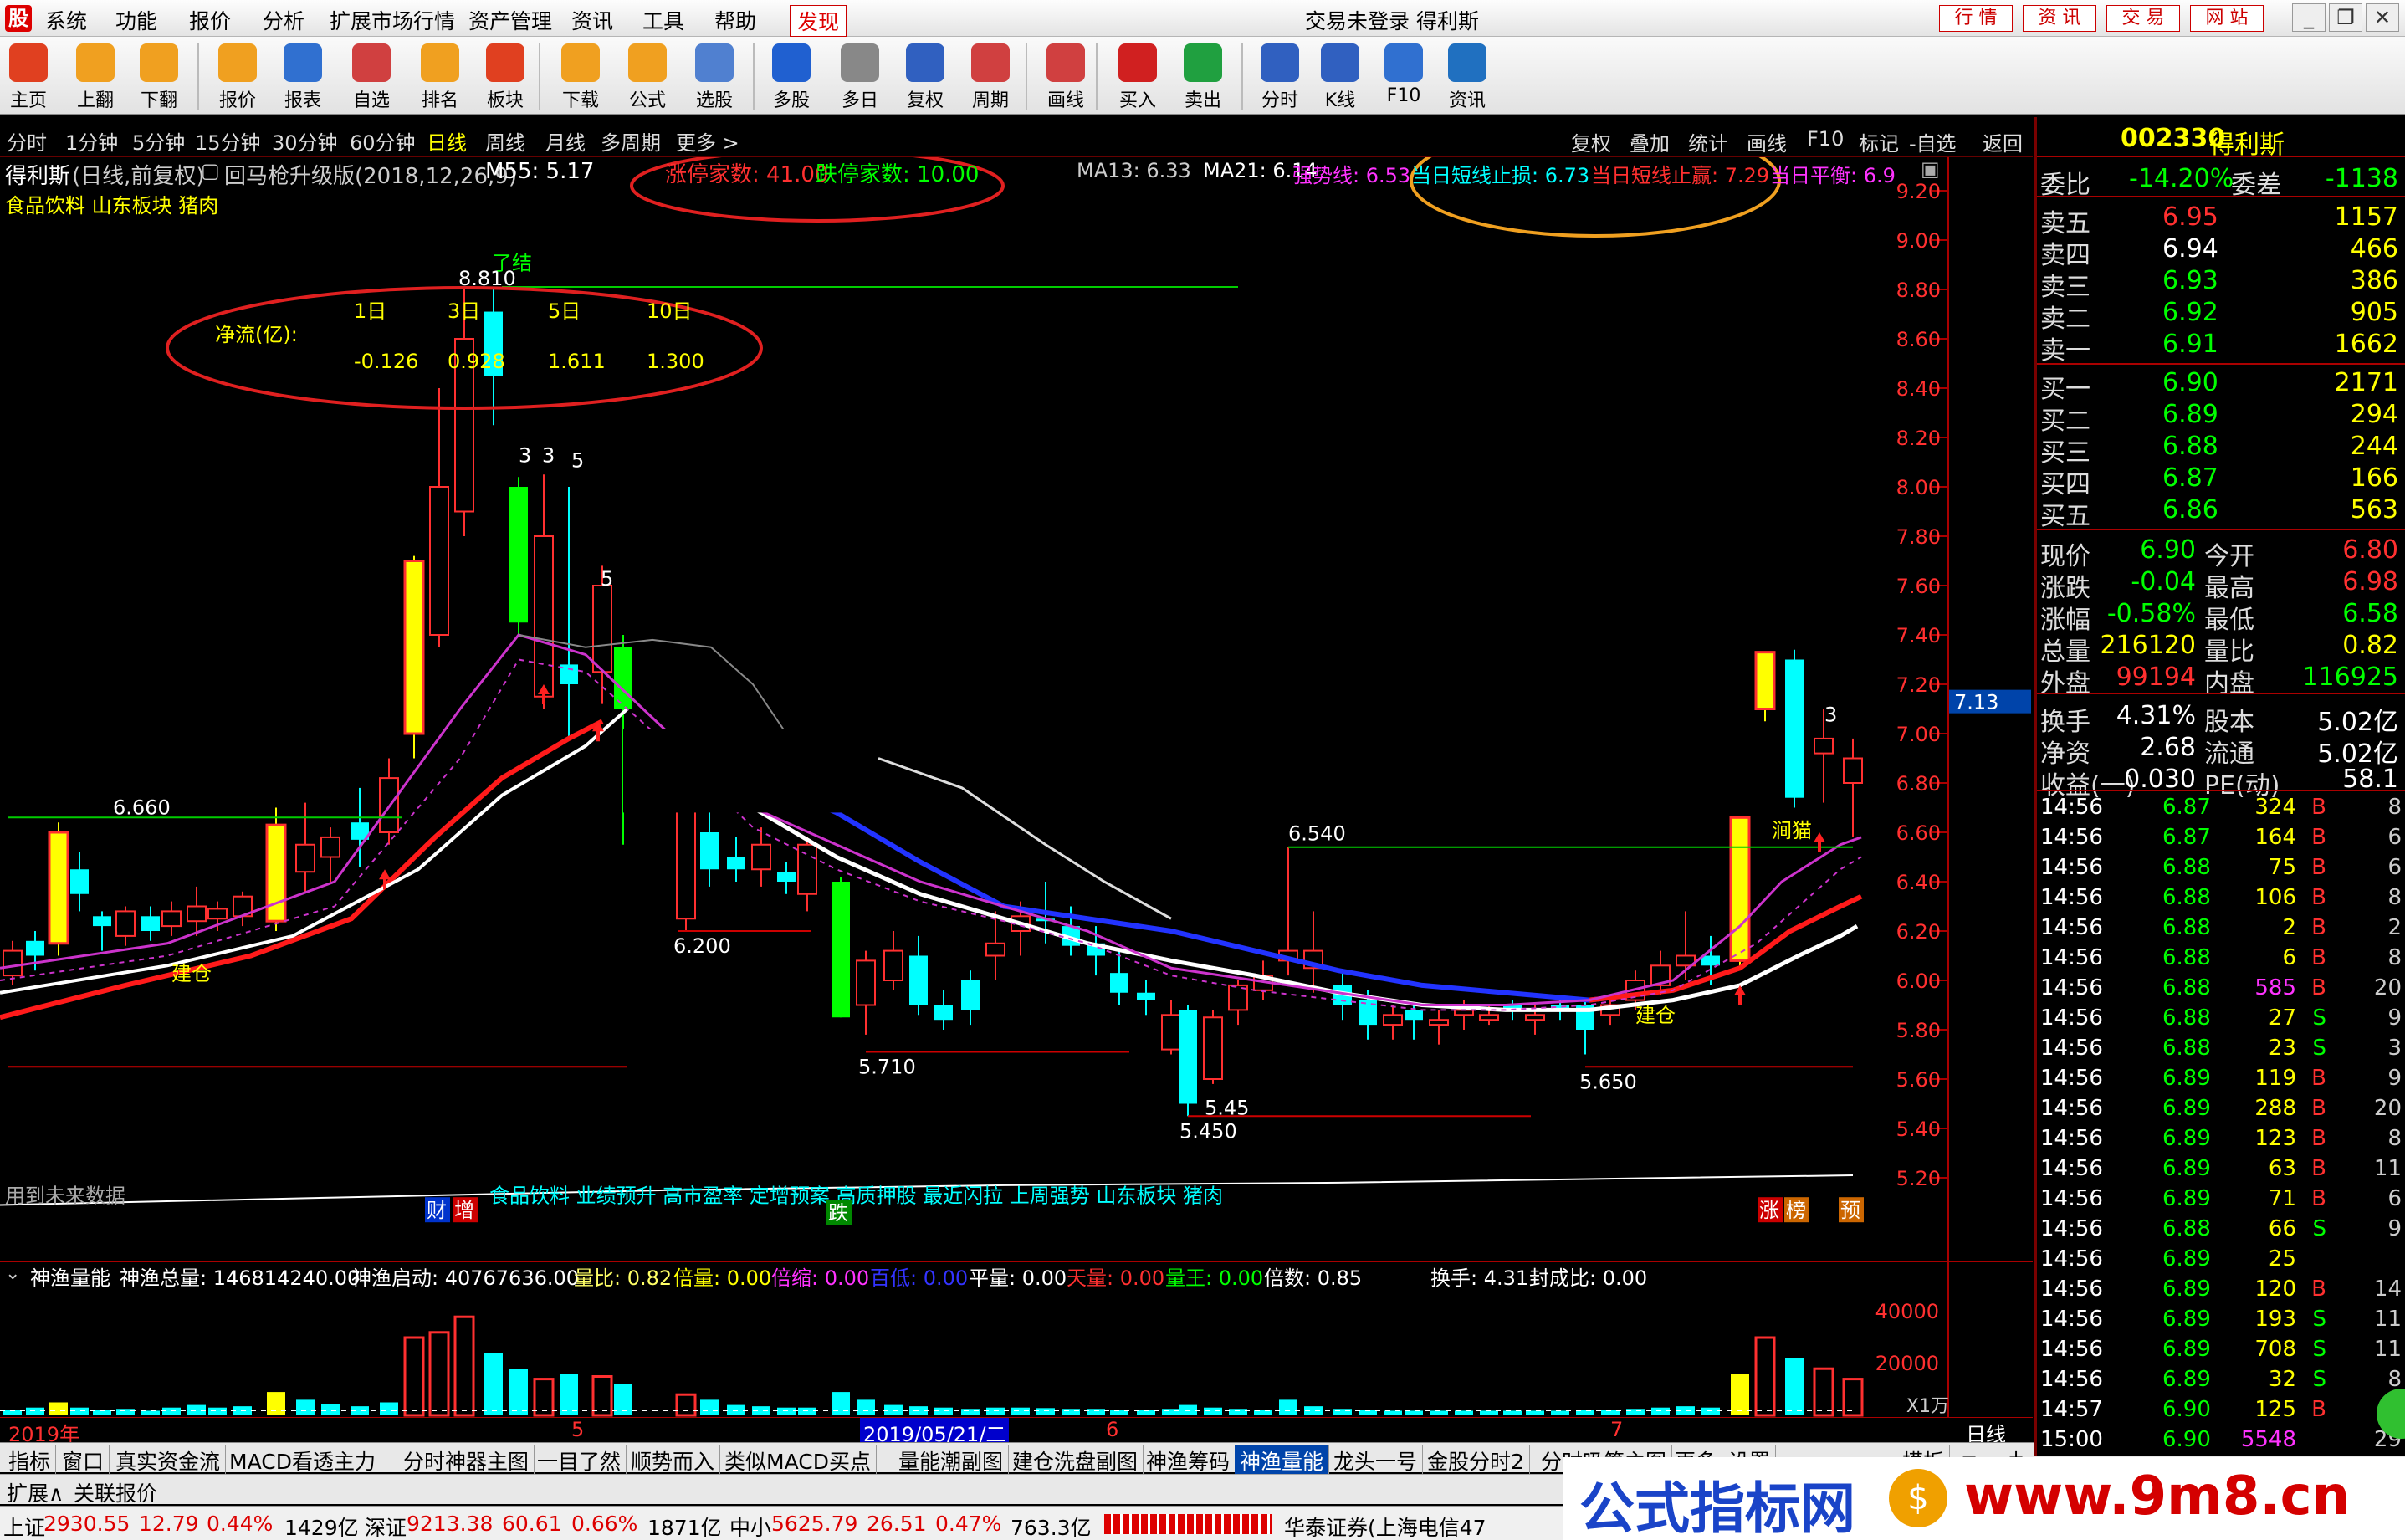 This screenshot has width=2405, height=1540. What do you see at coordinates (210, 171) in the screenshot?
I see `settings-icon: ▢` at bounding box center [210, 171].